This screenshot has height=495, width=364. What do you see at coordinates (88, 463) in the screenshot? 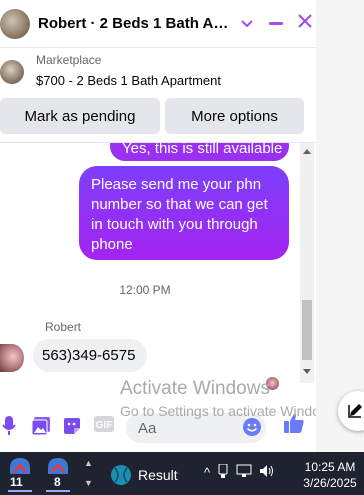
I see `chevron-up-icon: ▲` at bounding box center [88, 463].